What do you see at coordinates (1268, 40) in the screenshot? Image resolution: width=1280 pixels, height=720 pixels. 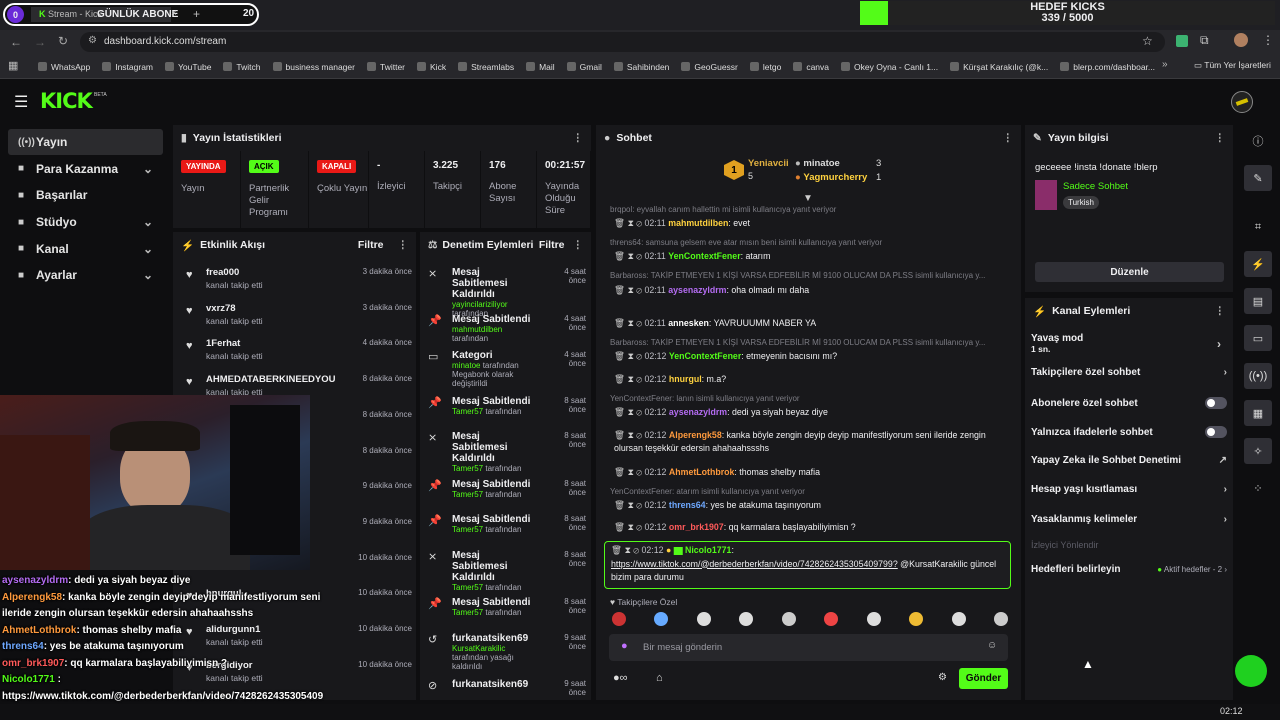 I see `browser-menu-icon: ⋮` at bounding box center [1268, 40].